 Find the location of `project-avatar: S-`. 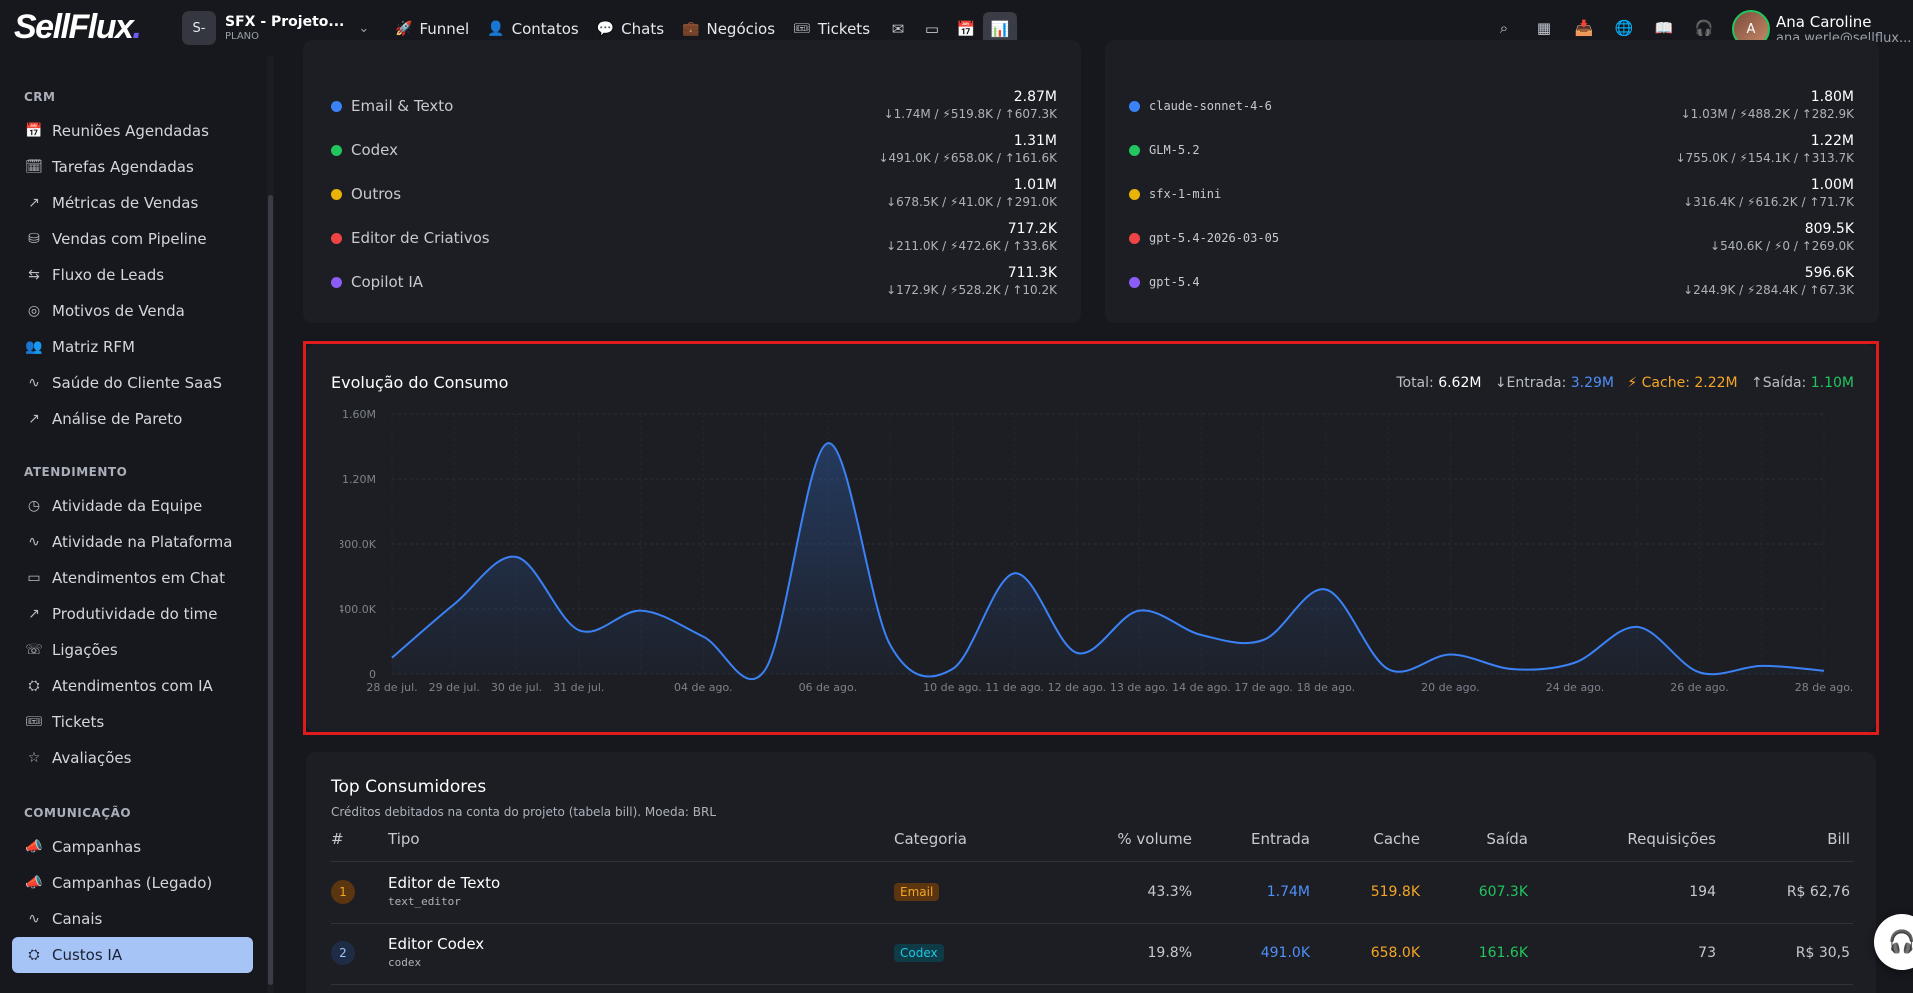

project-avatar: S- is located at coordinates (199, 28).